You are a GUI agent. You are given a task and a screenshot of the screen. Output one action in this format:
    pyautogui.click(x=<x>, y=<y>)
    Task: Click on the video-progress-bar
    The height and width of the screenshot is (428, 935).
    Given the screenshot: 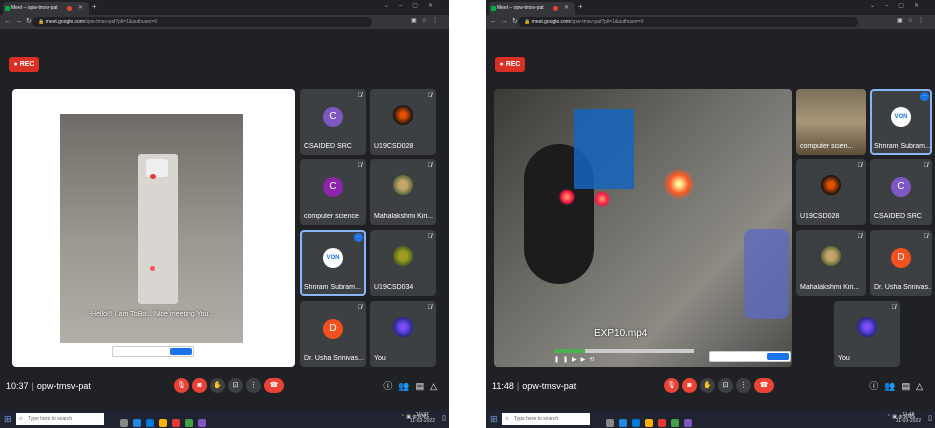 What is the action you would take?
    pyautogui.click(x=624, y=351)
    